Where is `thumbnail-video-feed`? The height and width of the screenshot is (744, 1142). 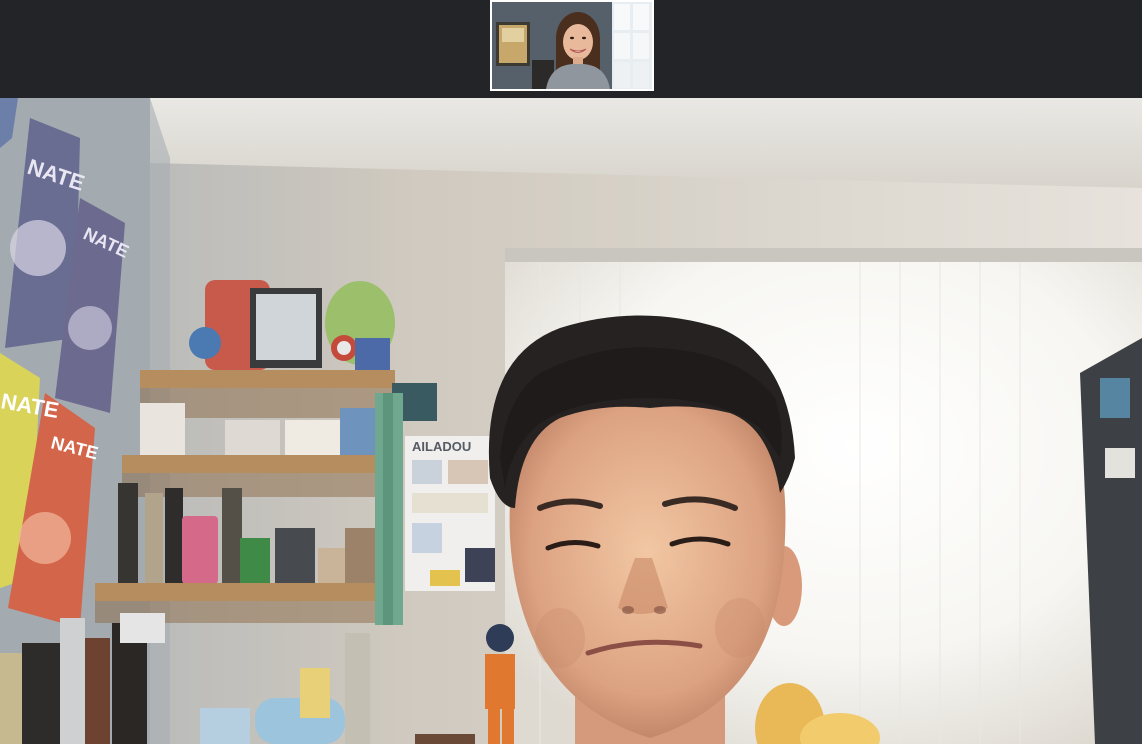 thumbnail-video-feed is located at coordinates (572, 45).